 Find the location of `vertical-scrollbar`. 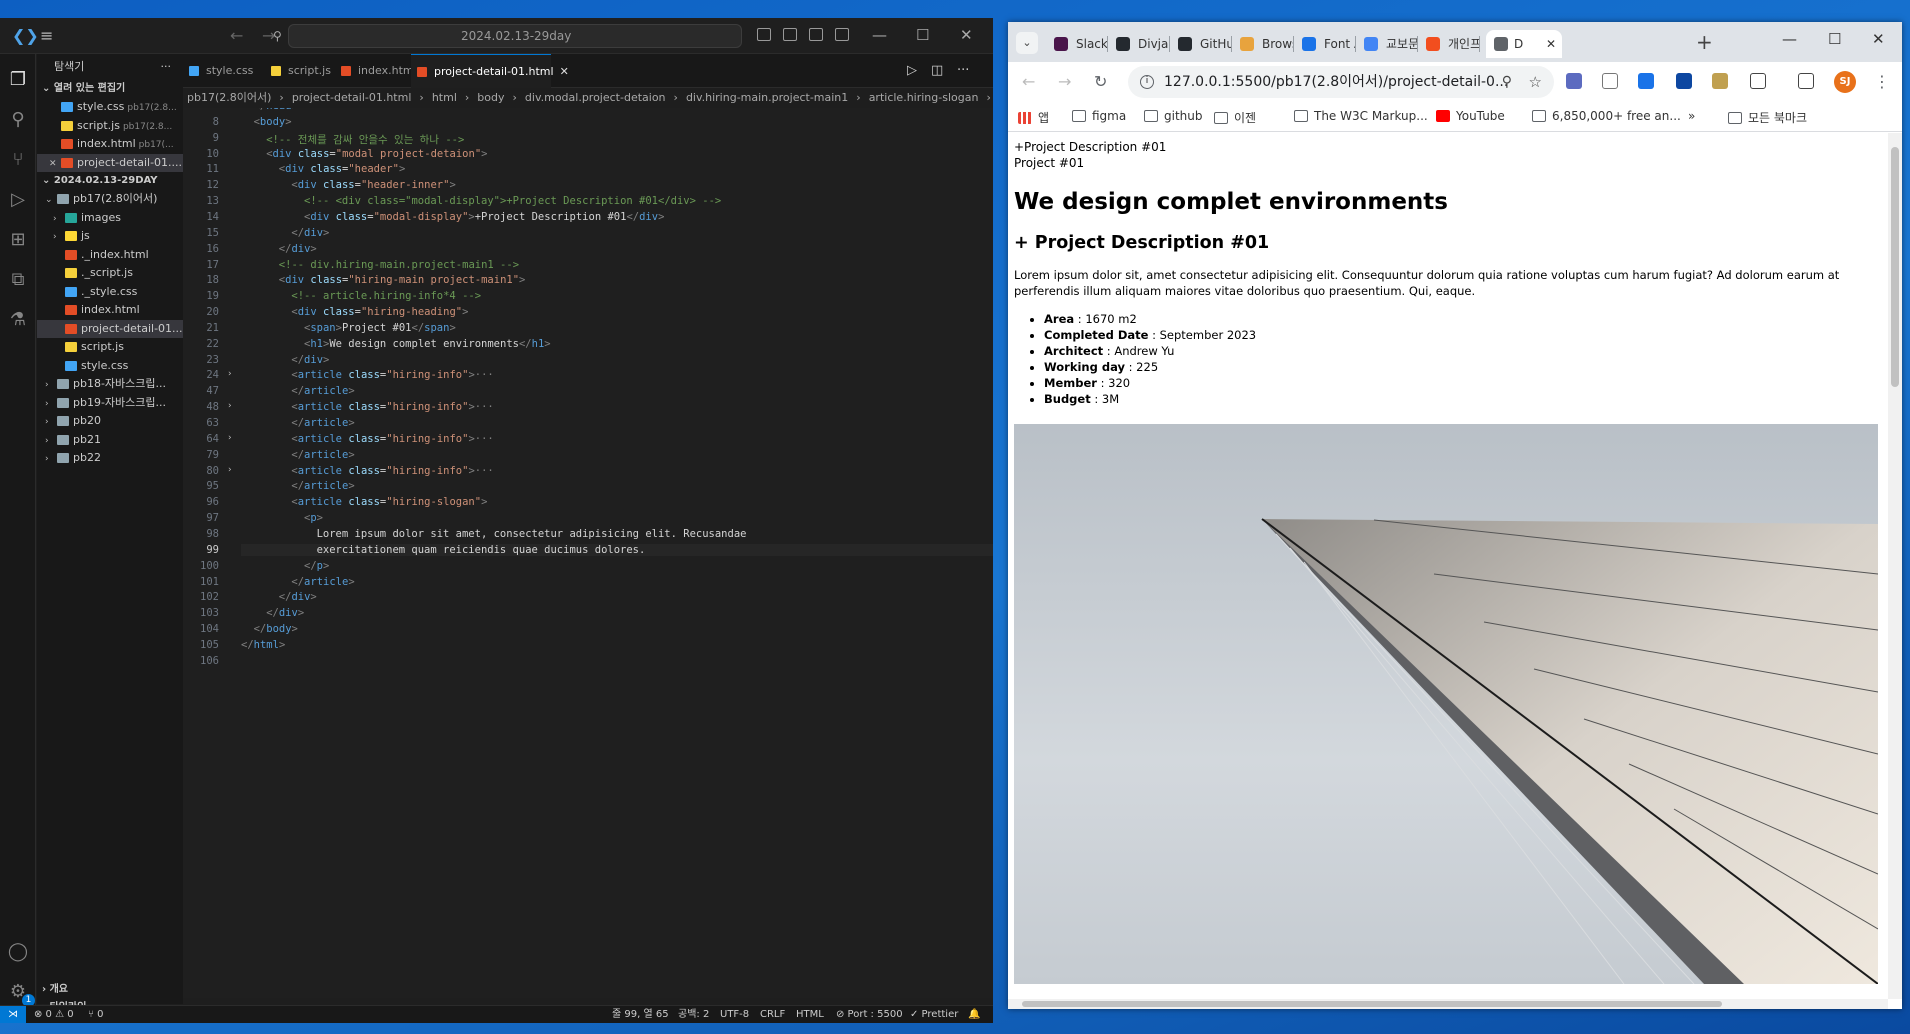

vertical-scrollbar is located at coordinates (1895, 566).